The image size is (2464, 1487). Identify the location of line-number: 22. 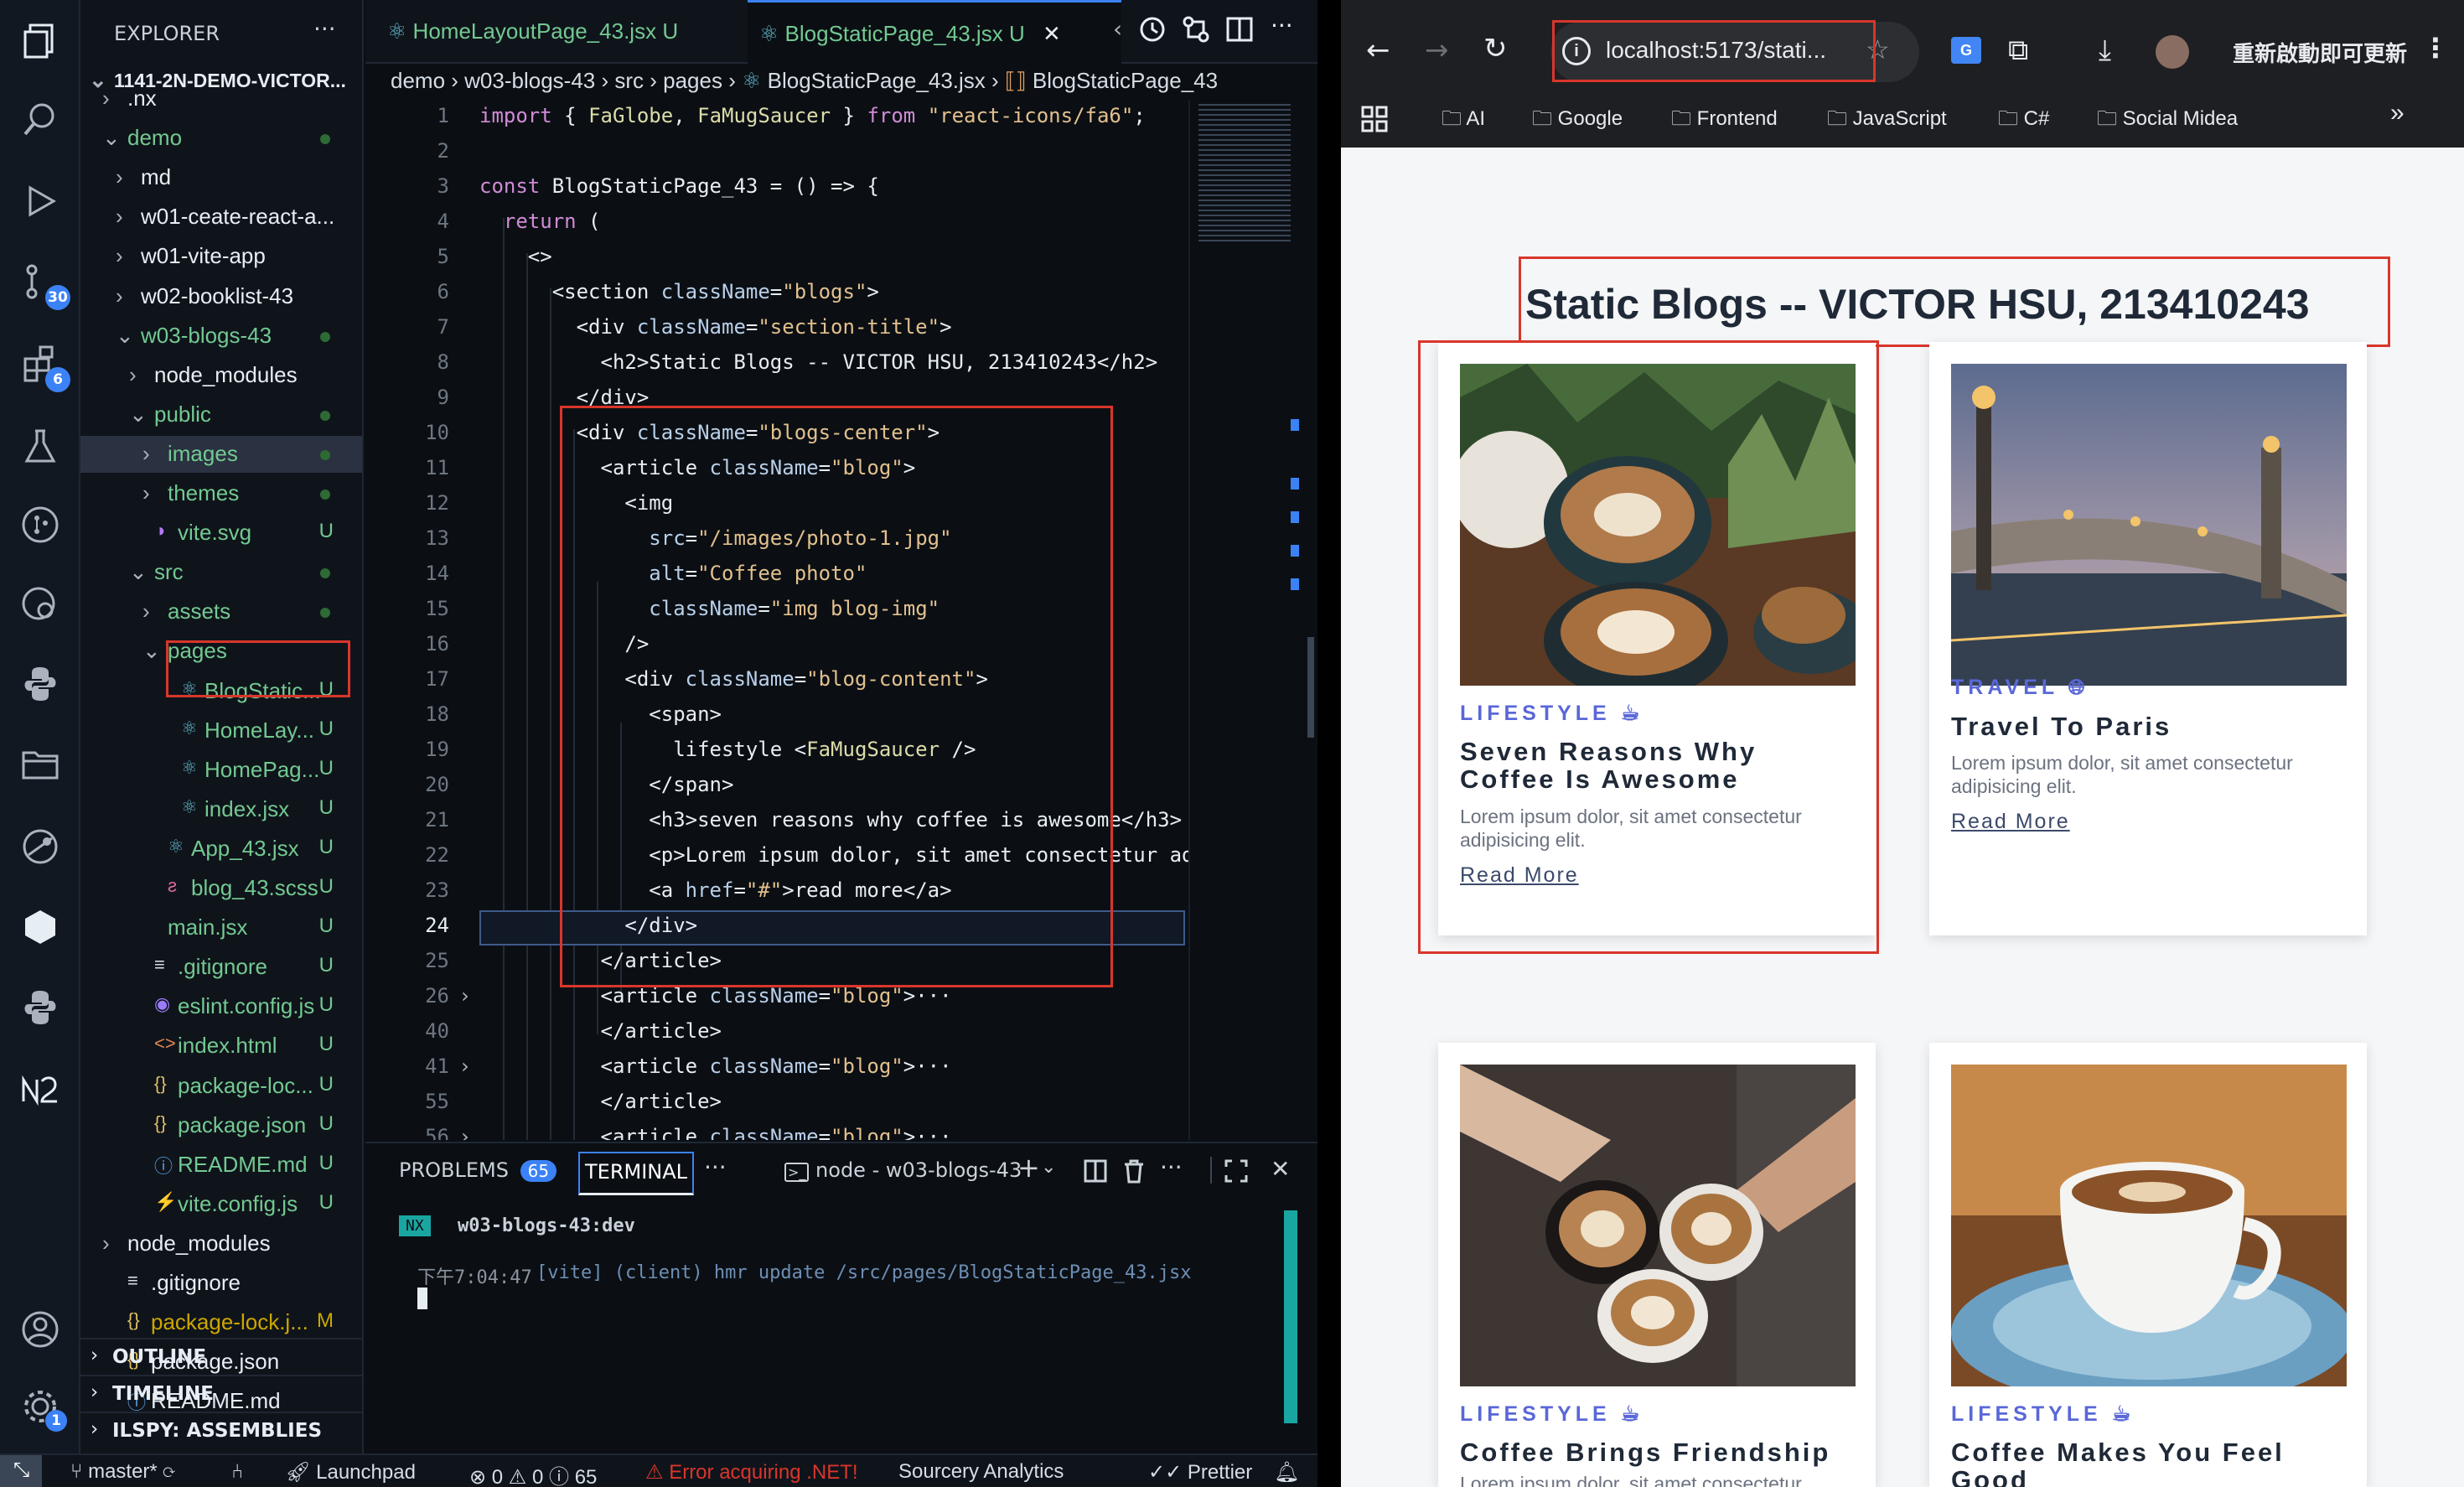
(437, 855).